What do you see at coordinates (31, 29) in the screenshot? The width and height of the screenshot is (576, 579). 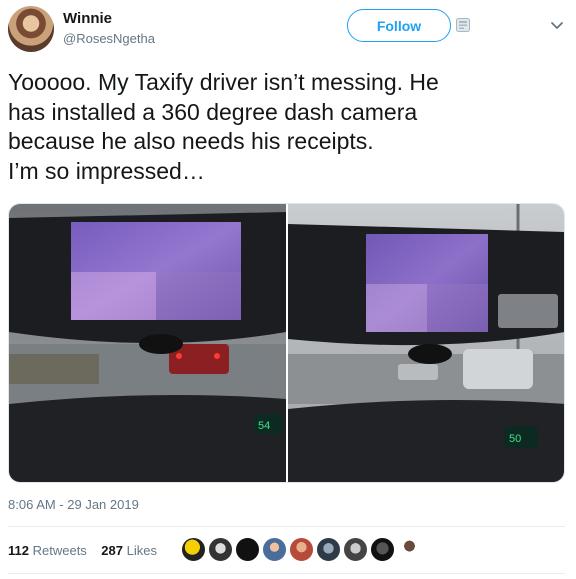 I see `avatar` at bounding box center [31, 29].